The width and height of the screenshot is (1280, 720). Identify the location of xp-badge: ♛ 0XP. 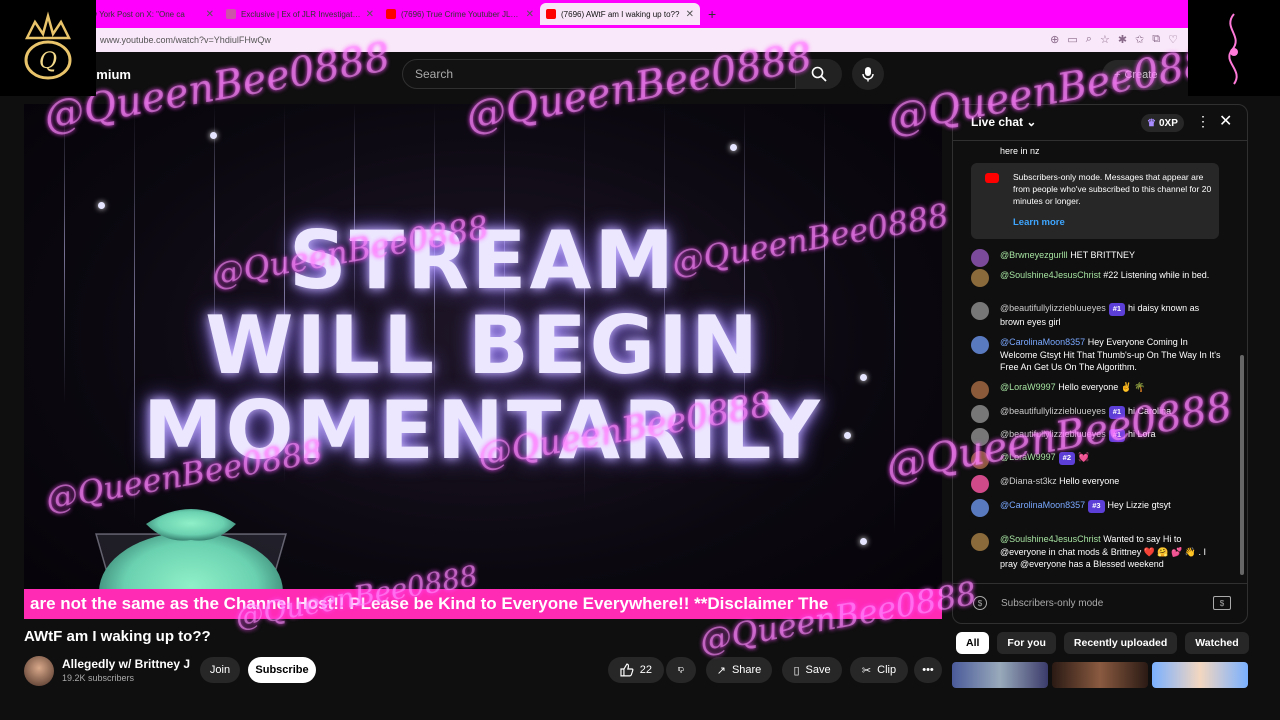
(1162, 123).